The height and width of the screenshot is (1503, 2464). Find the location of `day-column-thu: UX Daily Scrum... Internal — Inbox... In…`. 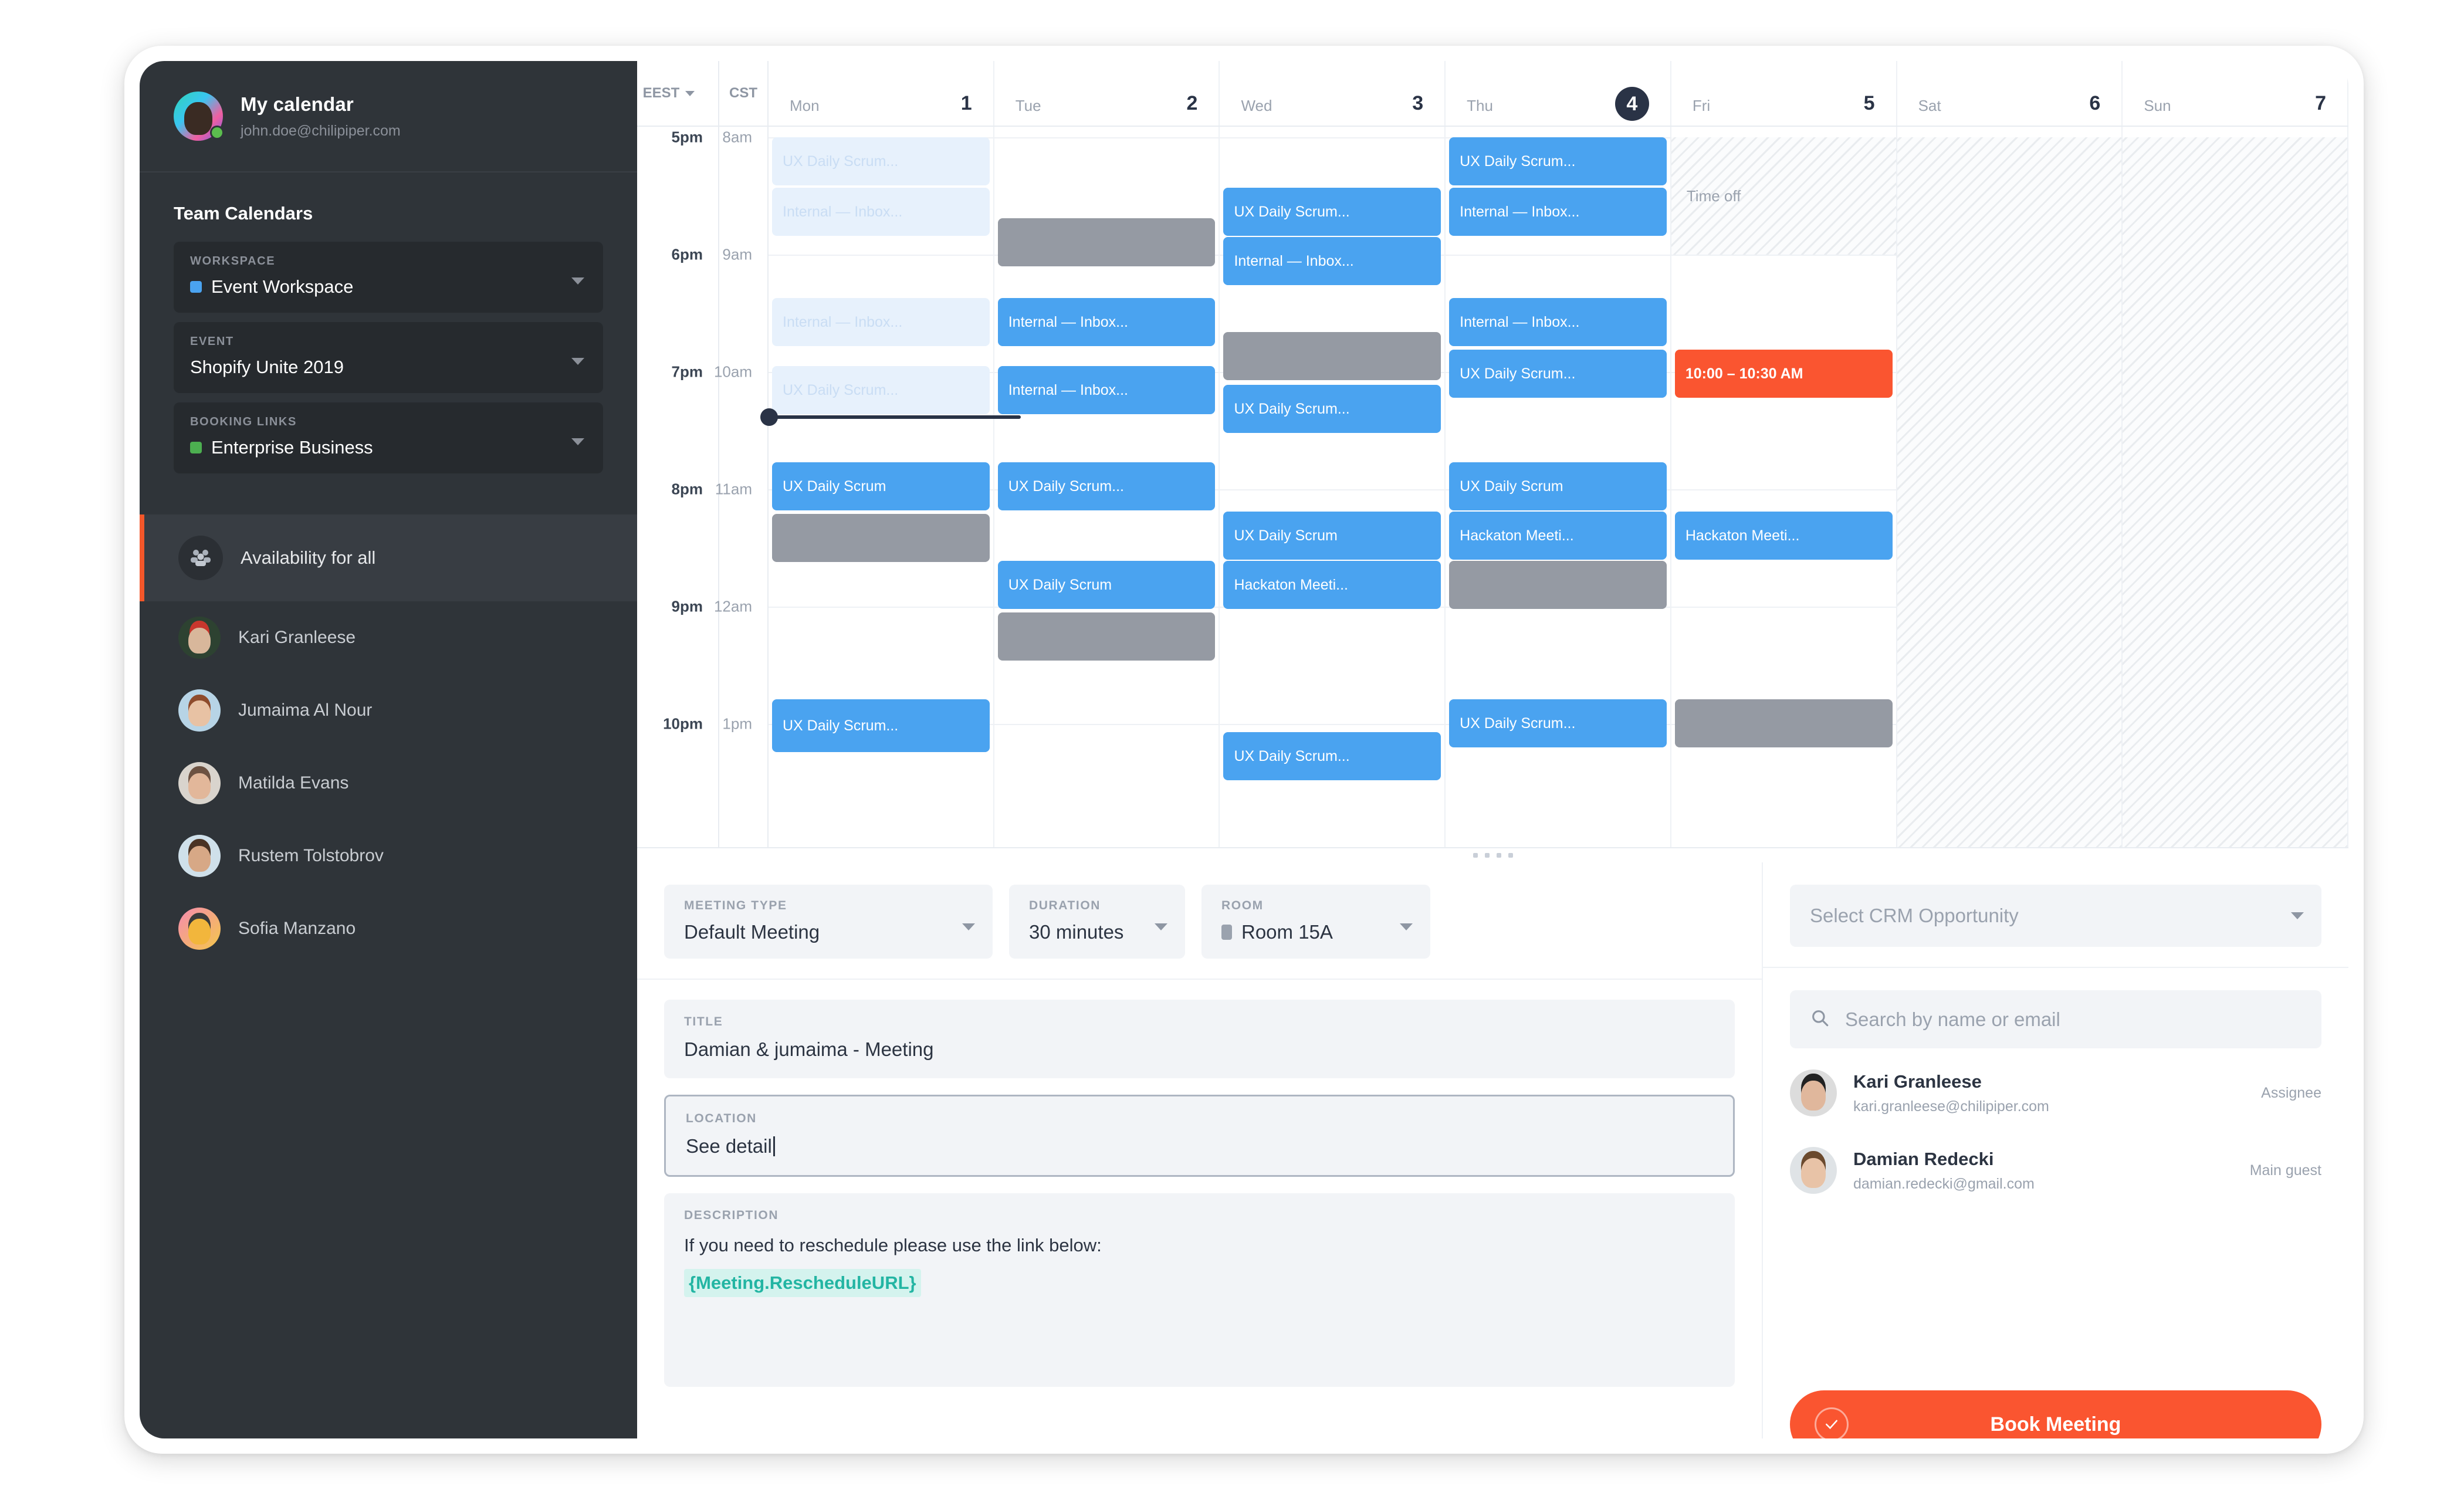

day-column-thu: UX Daily Scrum... Internal — Inbox... In… is located at coordinates (1558, 487).